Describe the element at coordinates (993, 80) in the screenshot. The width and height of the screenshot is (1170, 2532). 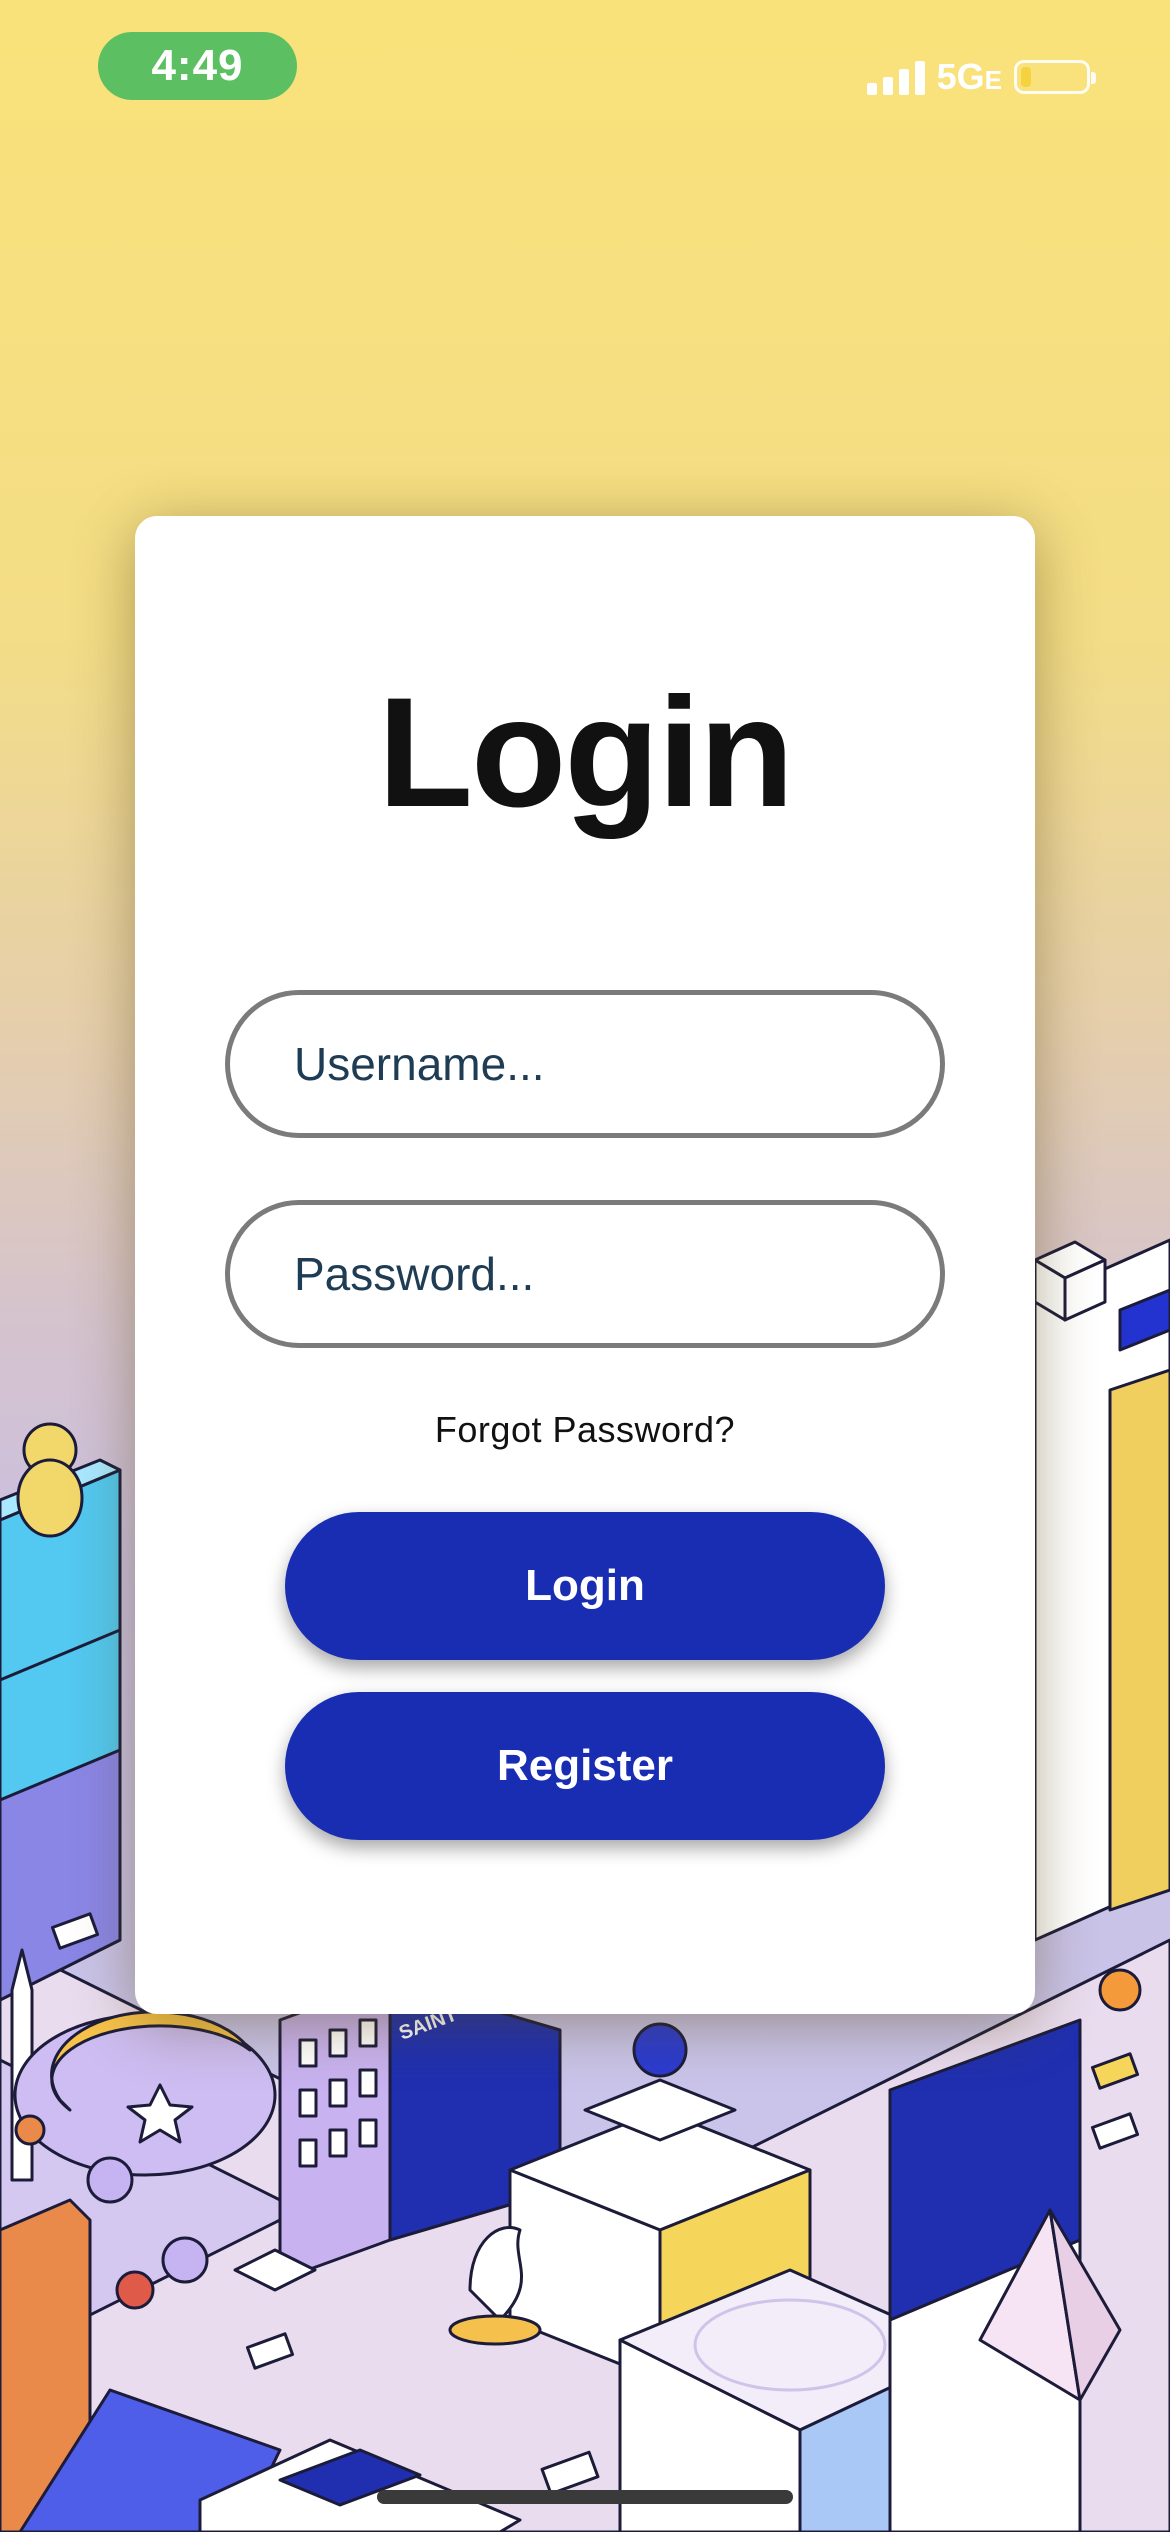
I see `network-suffix: E` at that location.